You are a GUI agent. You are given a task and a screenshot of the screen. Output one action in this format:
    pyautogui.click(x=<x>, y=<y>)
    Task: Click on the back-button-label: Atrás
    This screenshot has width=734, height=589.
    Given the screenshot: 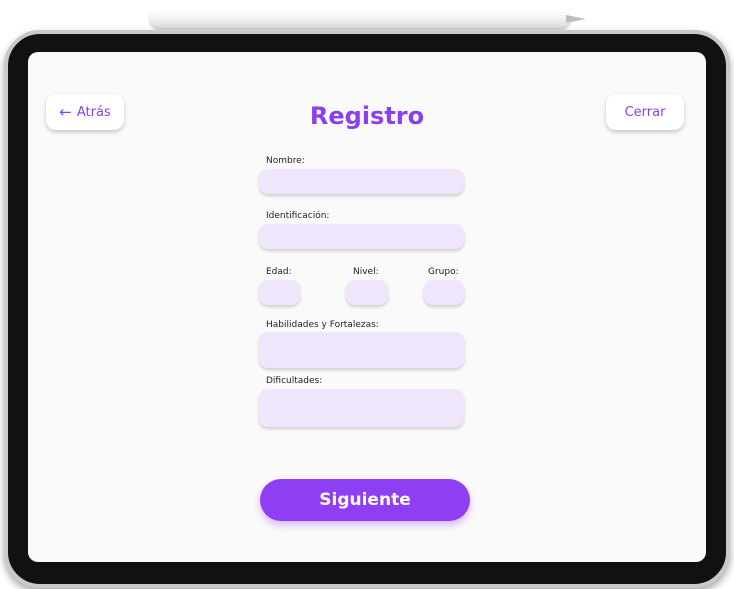 What is the action you would take?
    pyautogui.click(x=93, y=112)
    